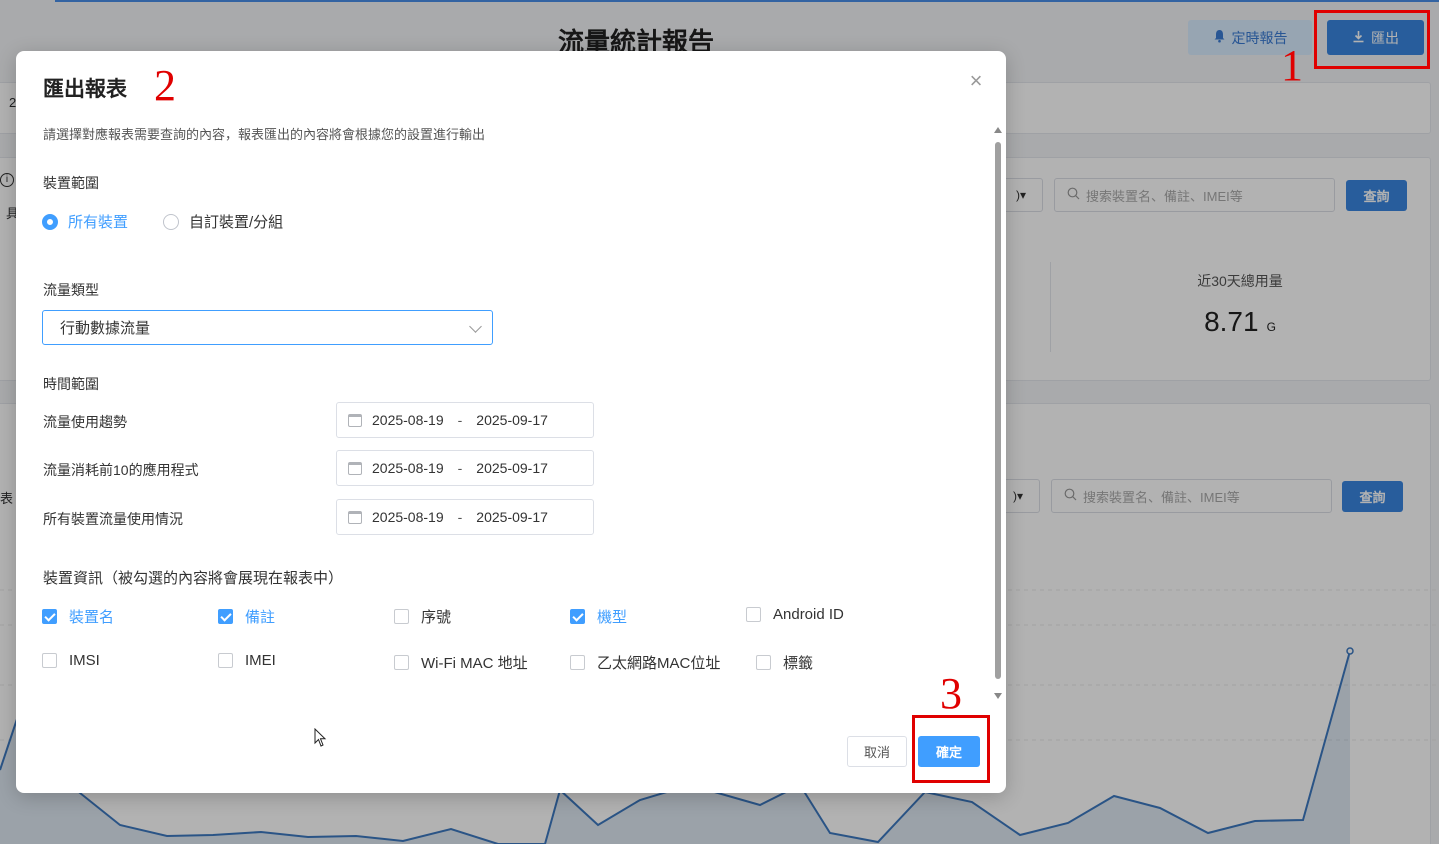  Describe the element at coordinates (85, 221) in the screenshot. I see `radio-all-devices: 所有裝置` at that location.